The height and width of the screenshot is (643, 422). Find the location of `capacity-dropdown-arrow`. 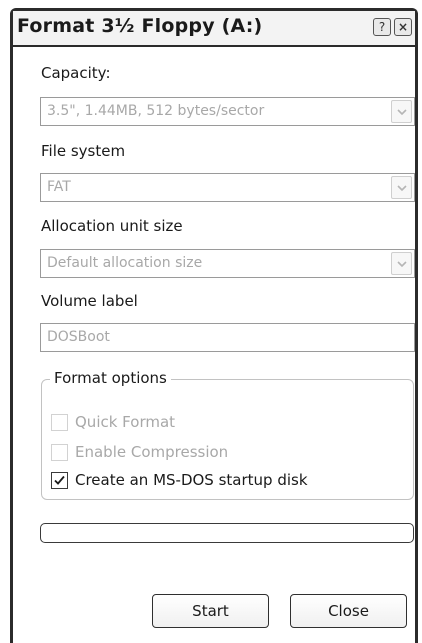

capacity-dropdown-arrow is located at coordinates (401, 111).